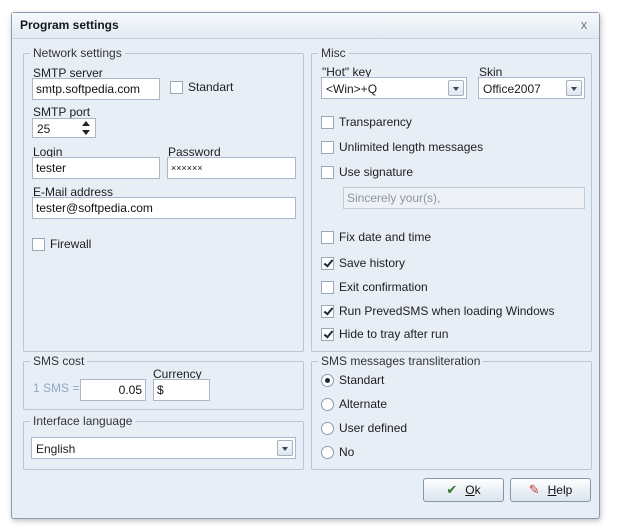  What do you see at coordinates (447, 311) in the screenshot?
I see `run-on-startup-checkbox-label: Run PrevedSMS when loading Windows` at bounding box center [447, 311].